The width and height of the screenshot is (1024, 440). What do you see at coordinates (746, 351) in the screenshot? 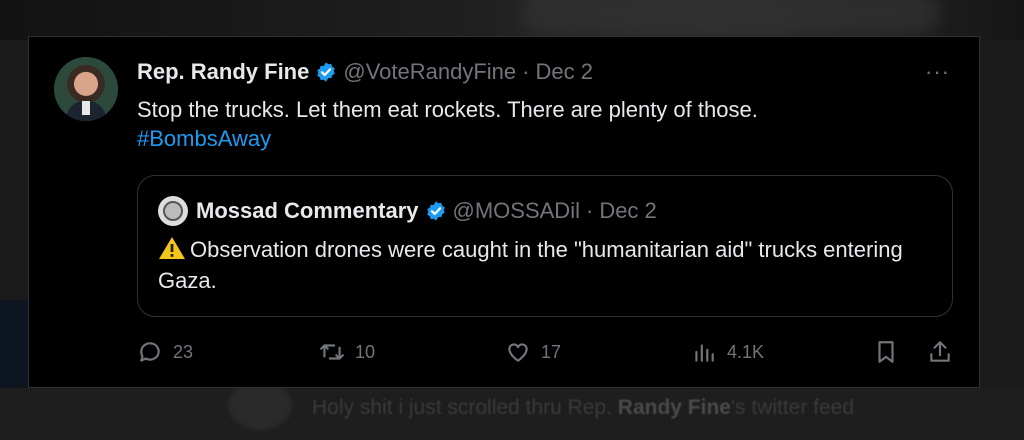
I see `views-count: 4.1K` at bounding box center [746, 351].